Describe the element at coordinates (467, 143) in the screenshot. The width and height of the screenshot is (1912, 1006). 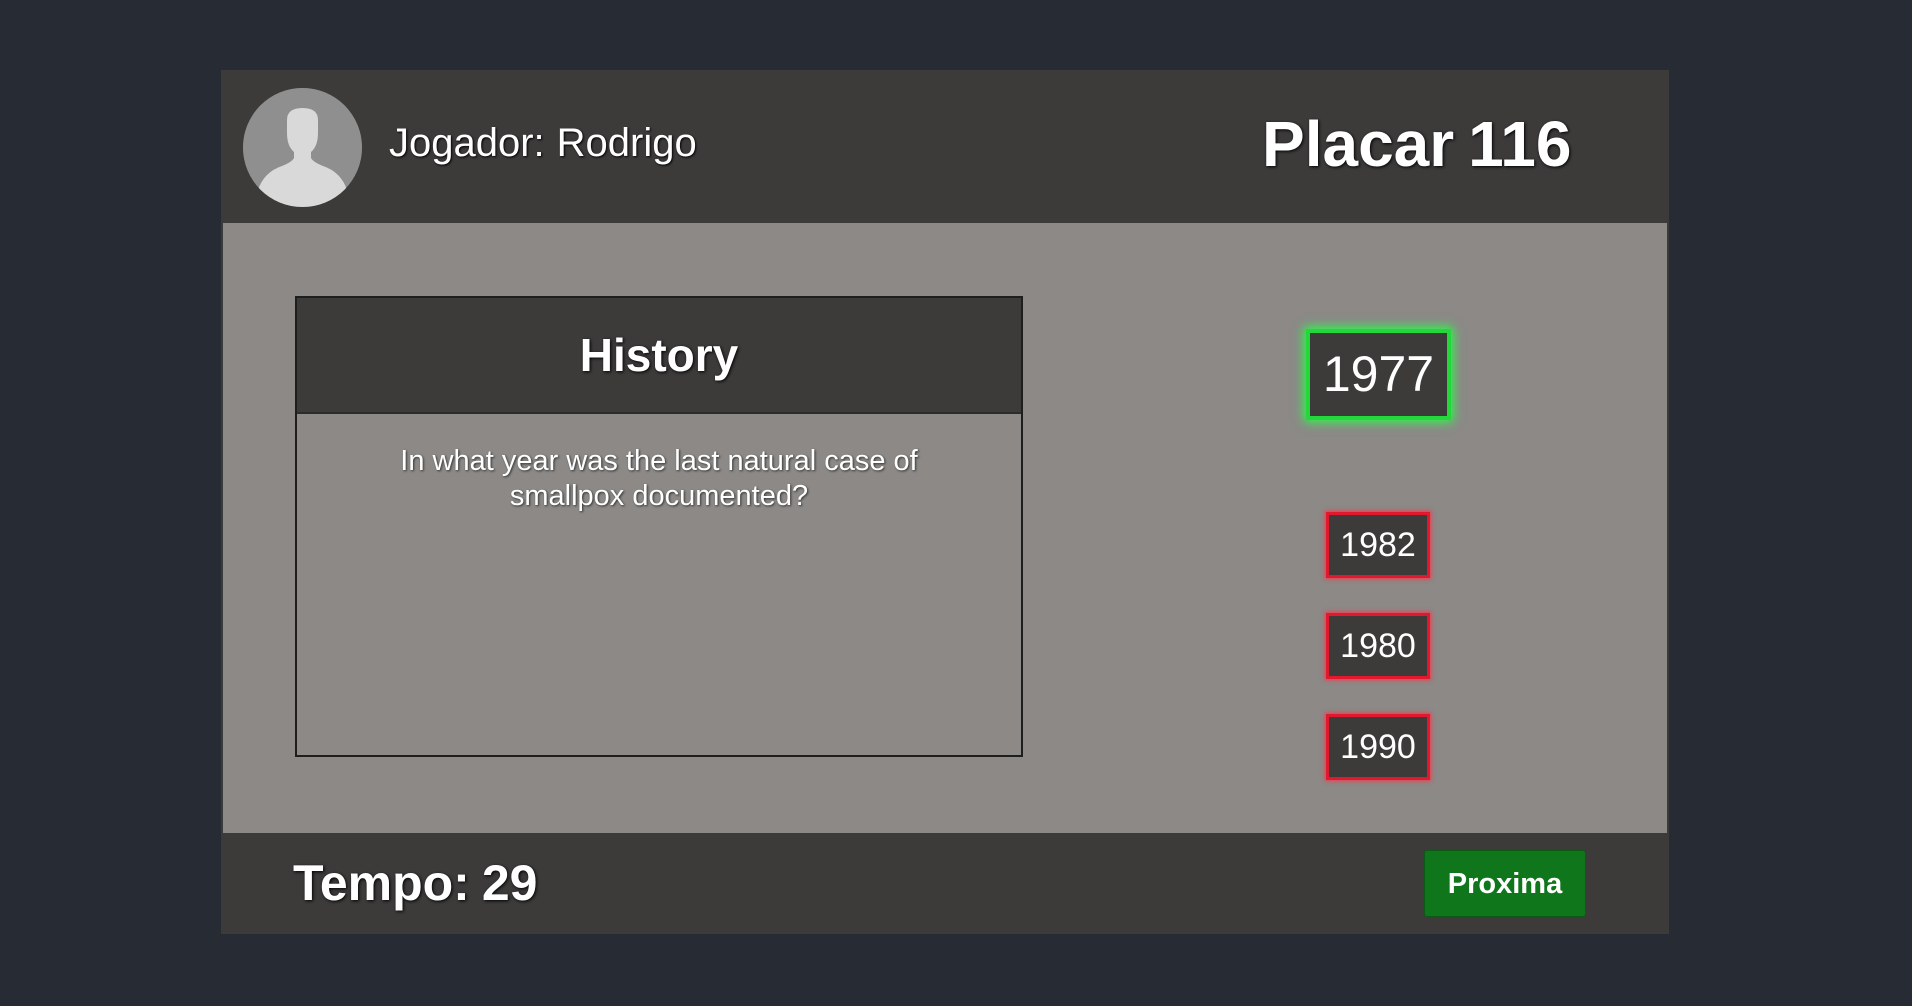
I see `player-label: Jogador:` at that location.